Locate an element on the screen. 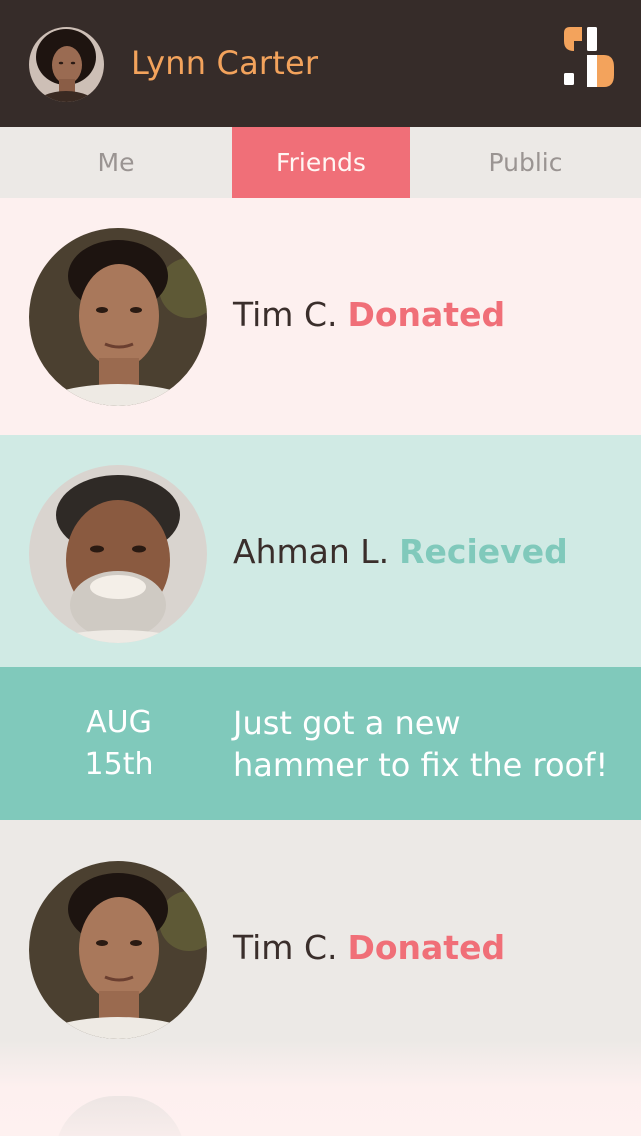 The height and width of the screenshot is (1136, 641). feed-entry: Ahman L. Recieved is located at coordinates (400, 551).